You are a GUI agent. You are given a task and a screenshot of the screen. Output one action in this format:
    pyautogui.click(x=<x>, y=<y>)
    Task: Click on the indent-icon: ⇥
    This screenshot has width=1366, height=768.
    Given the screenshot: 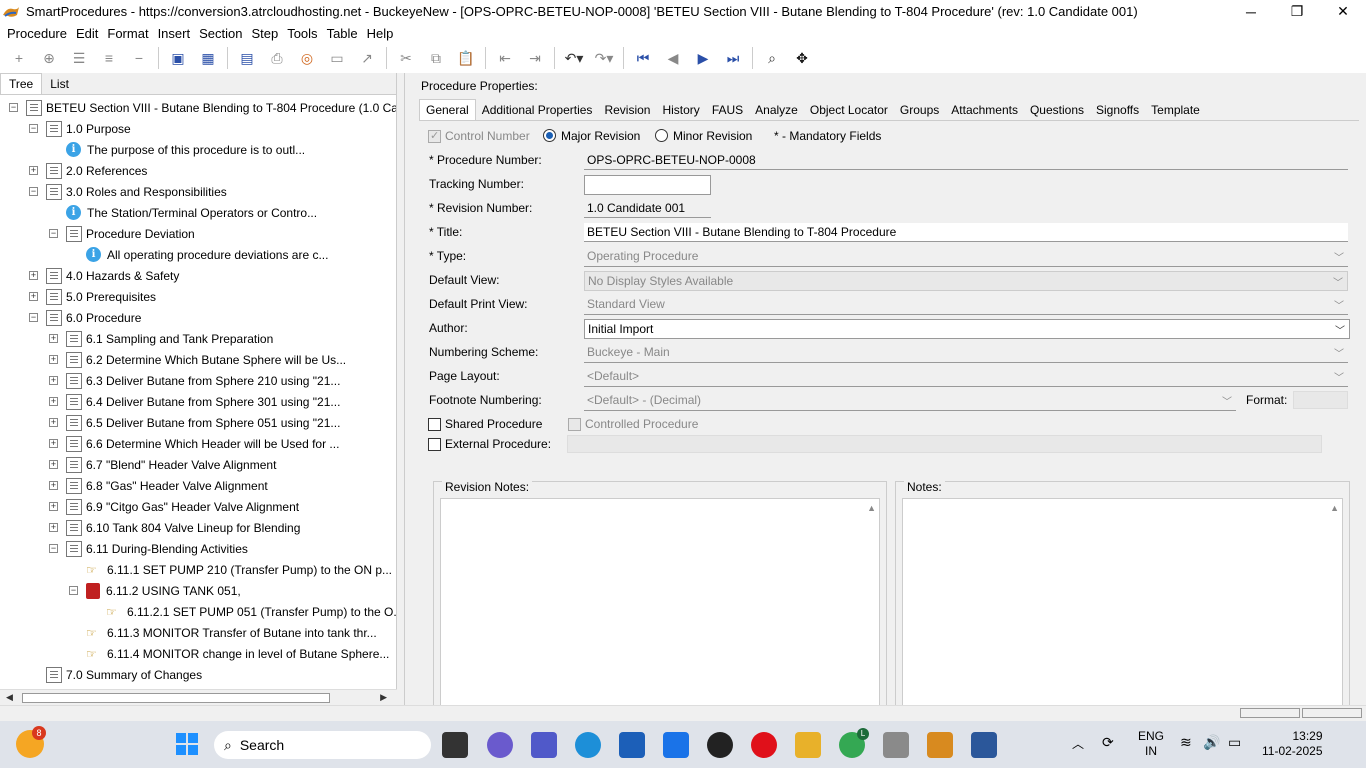 What is the action you would take?
    pyautogui.click(x=535, y=58)
    